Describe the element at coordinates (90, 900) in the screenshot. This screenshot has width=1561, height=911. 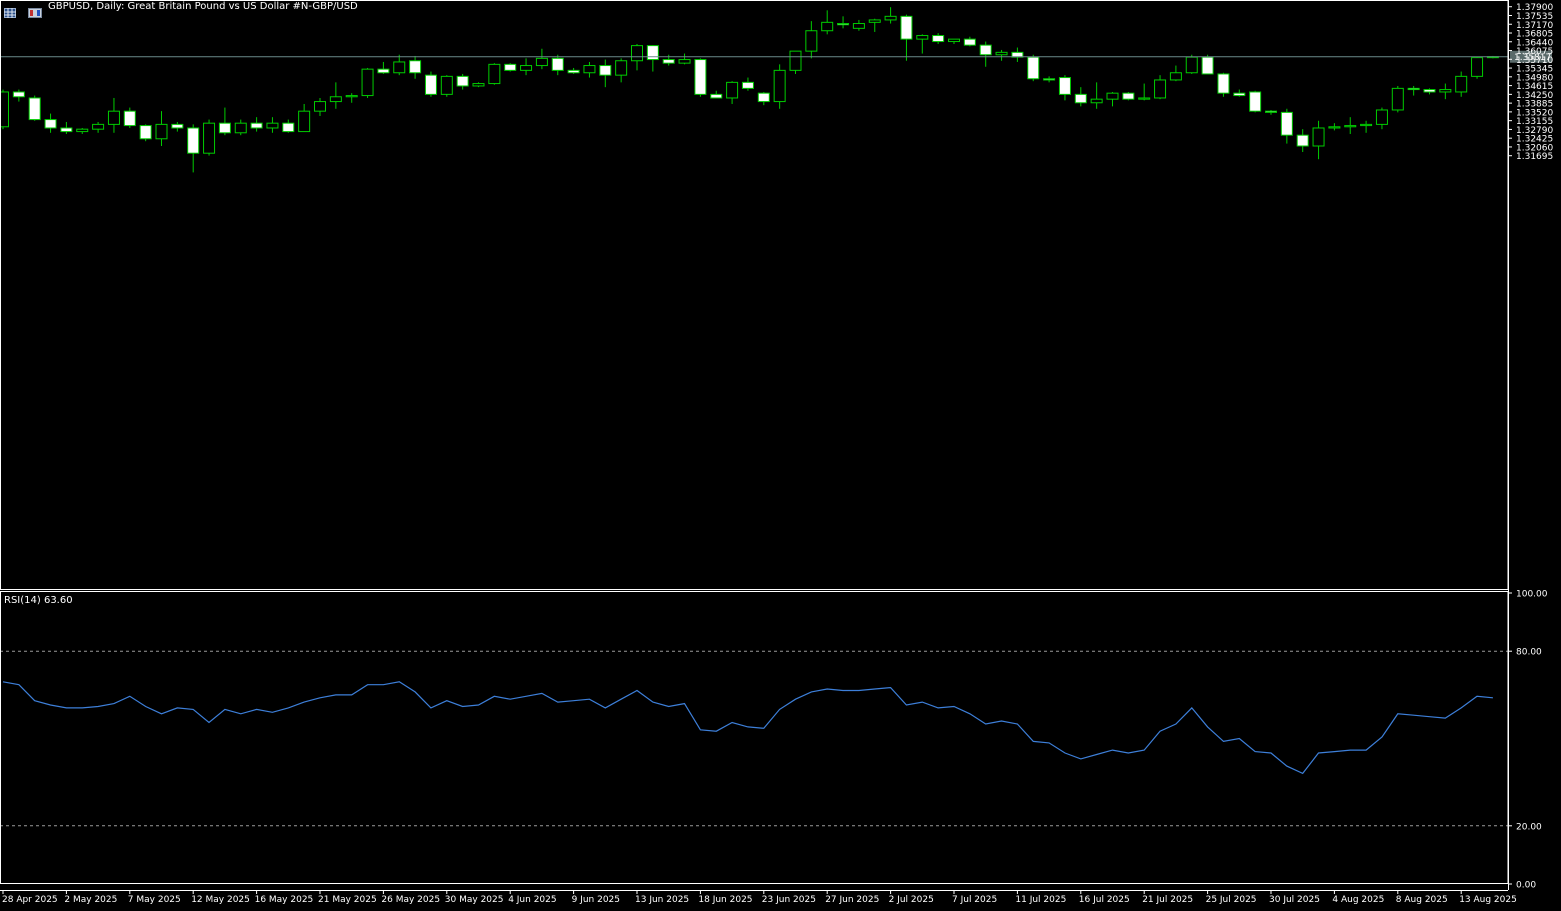
I see `date-tick-label: 2 May 2025` at that location.